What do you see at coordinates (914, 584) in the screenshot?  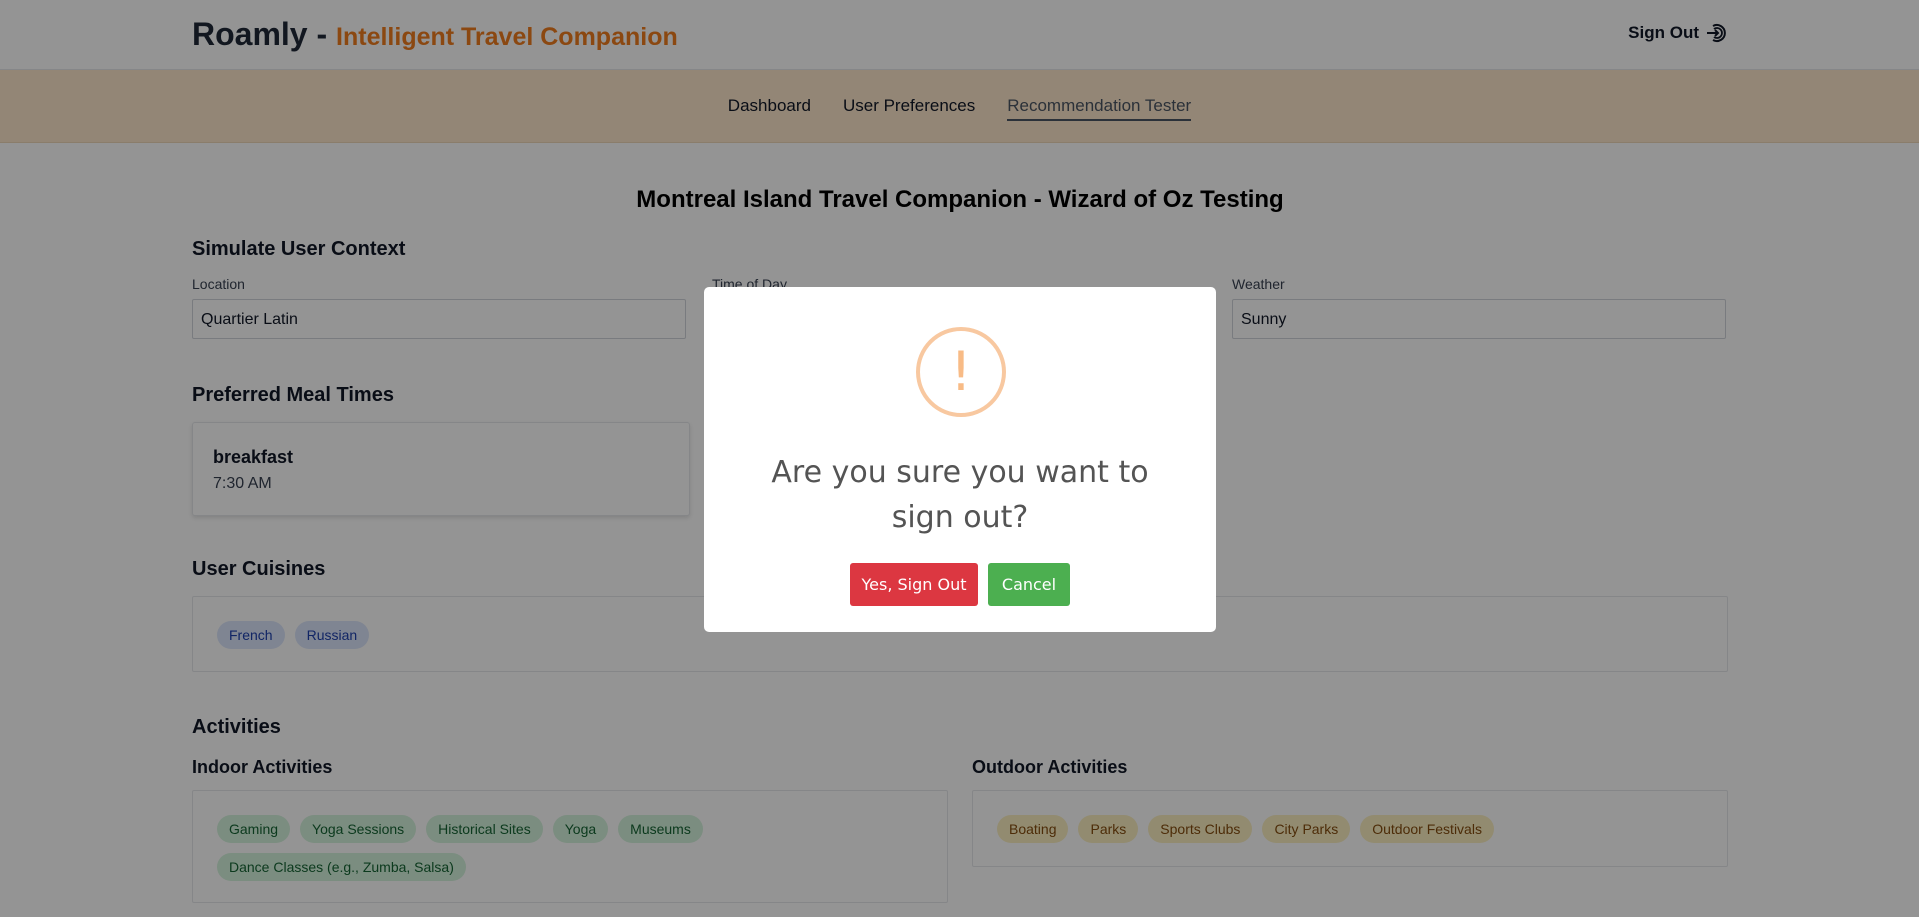 I see `confirm-sign-out-button: Yes, Sign Out` at bounding box center [914, 584].